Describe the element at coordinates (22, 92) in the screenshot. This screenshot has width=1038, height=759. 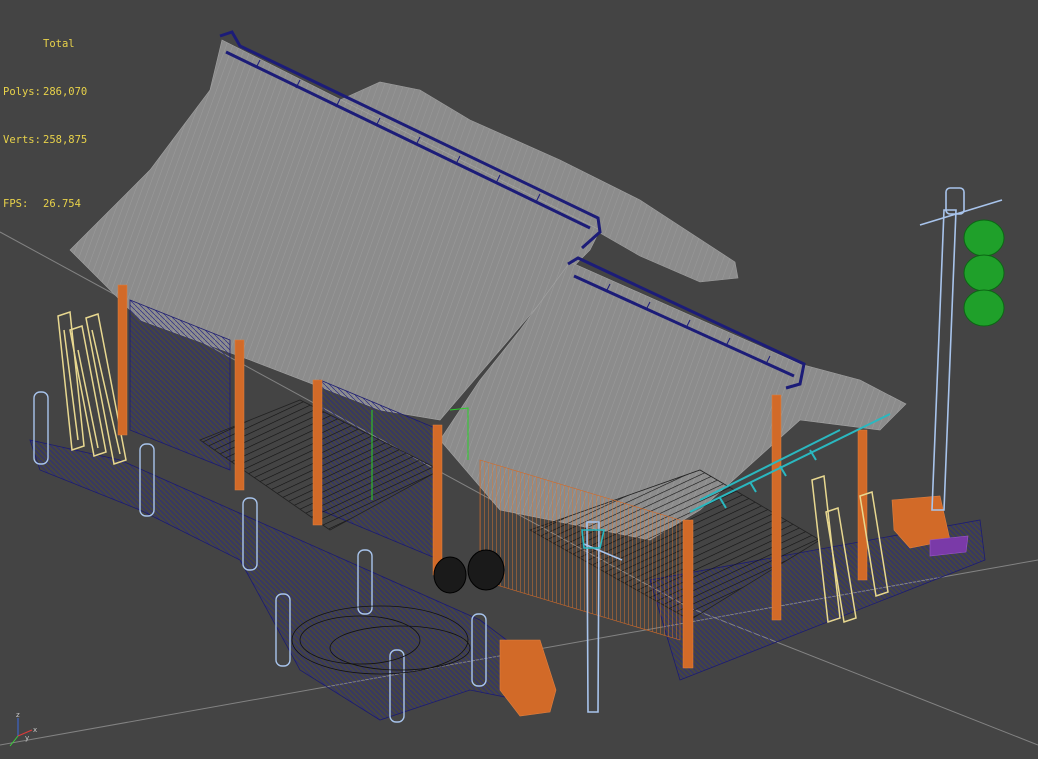
I see `polys-label: Polys:` at that location.